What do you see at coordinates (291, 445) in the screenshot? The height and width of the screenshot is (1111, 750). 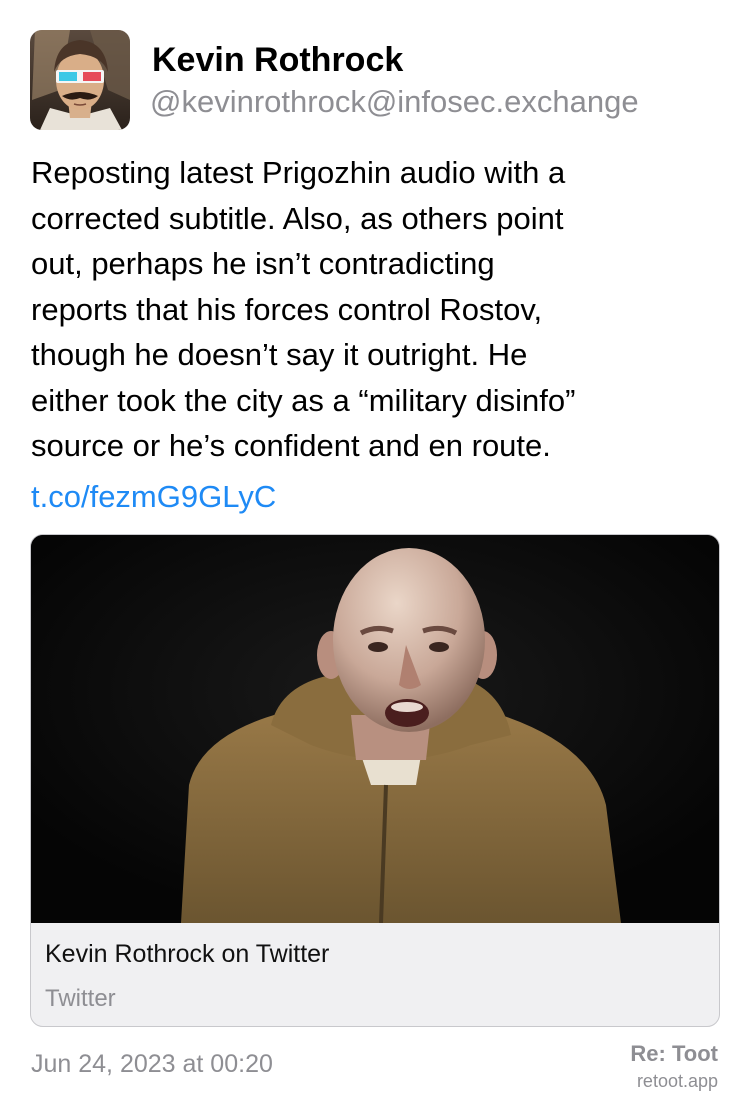 I see `post-text-line: source or he’s confident and en route.` at bounding box center [291, 445].